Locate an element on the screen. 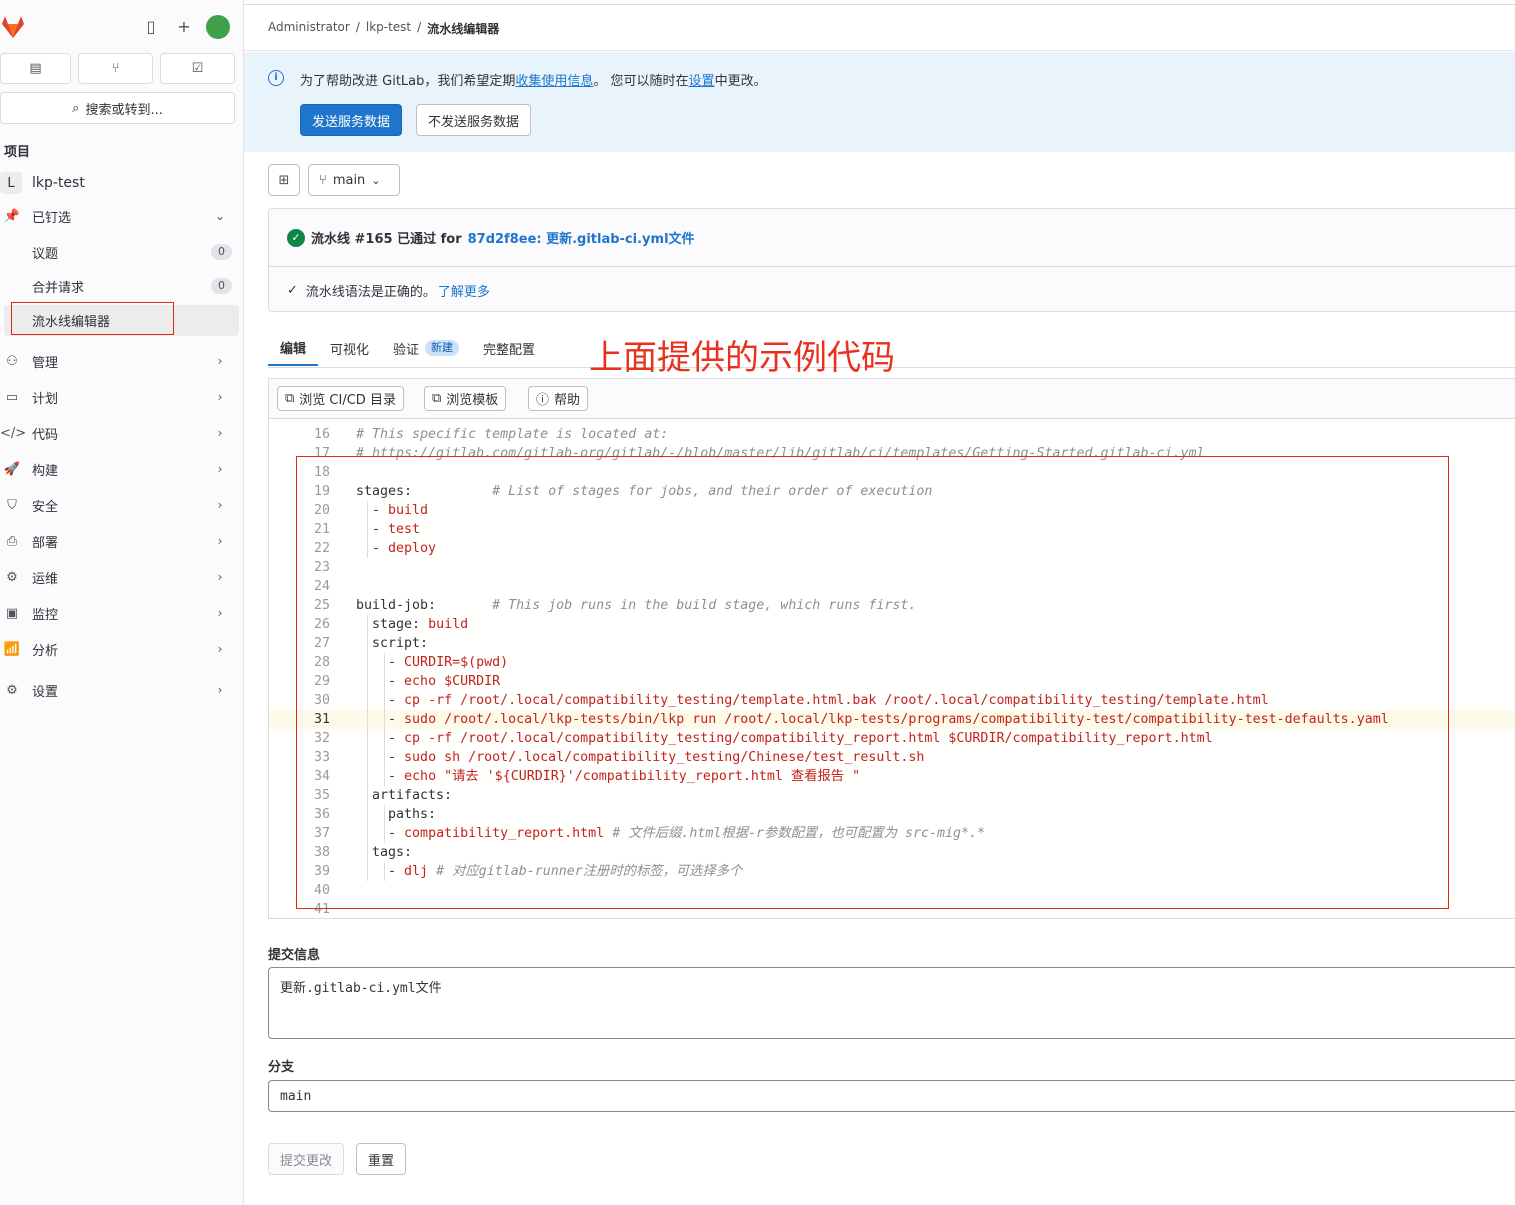 This screenshot has width=1515, height=1205. code-line: 22 - deploy is located at coordinates (892, 548).